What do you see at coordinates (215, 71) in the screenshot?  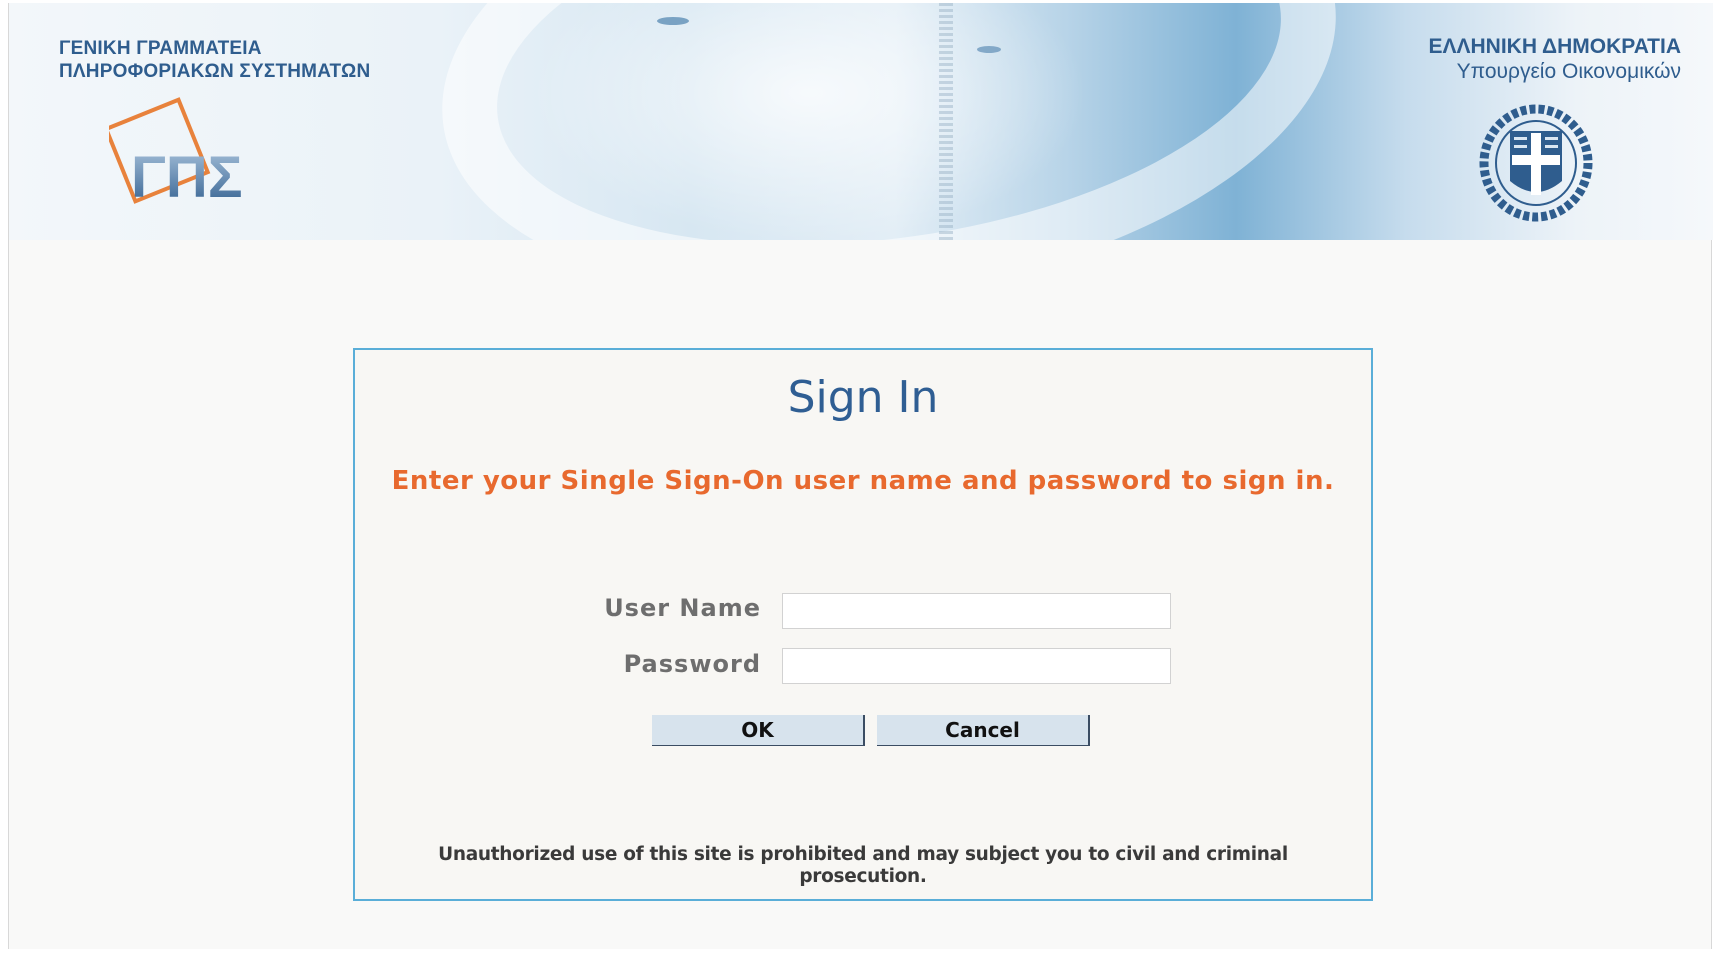 I see `org-left-line2: ΠΛΗΡΟΦΟΡΙΑΚΩΝ ΣΥΣΤΗΜΑΤΩΝ` at bounding box center [215, 71].